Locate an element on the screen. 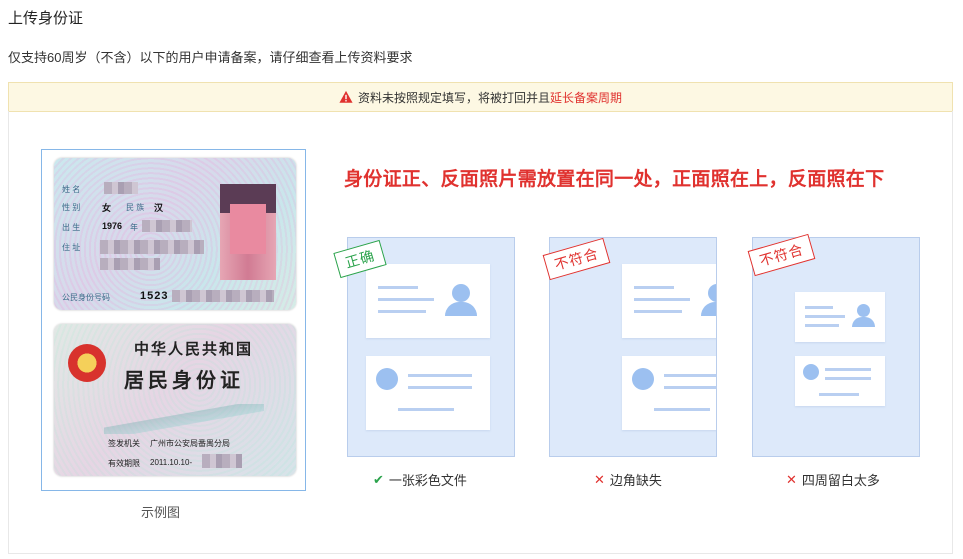 The width and height of the screenshot is (963, 559). ethnicity-value: 汉 is located at coordinates (159, 208).